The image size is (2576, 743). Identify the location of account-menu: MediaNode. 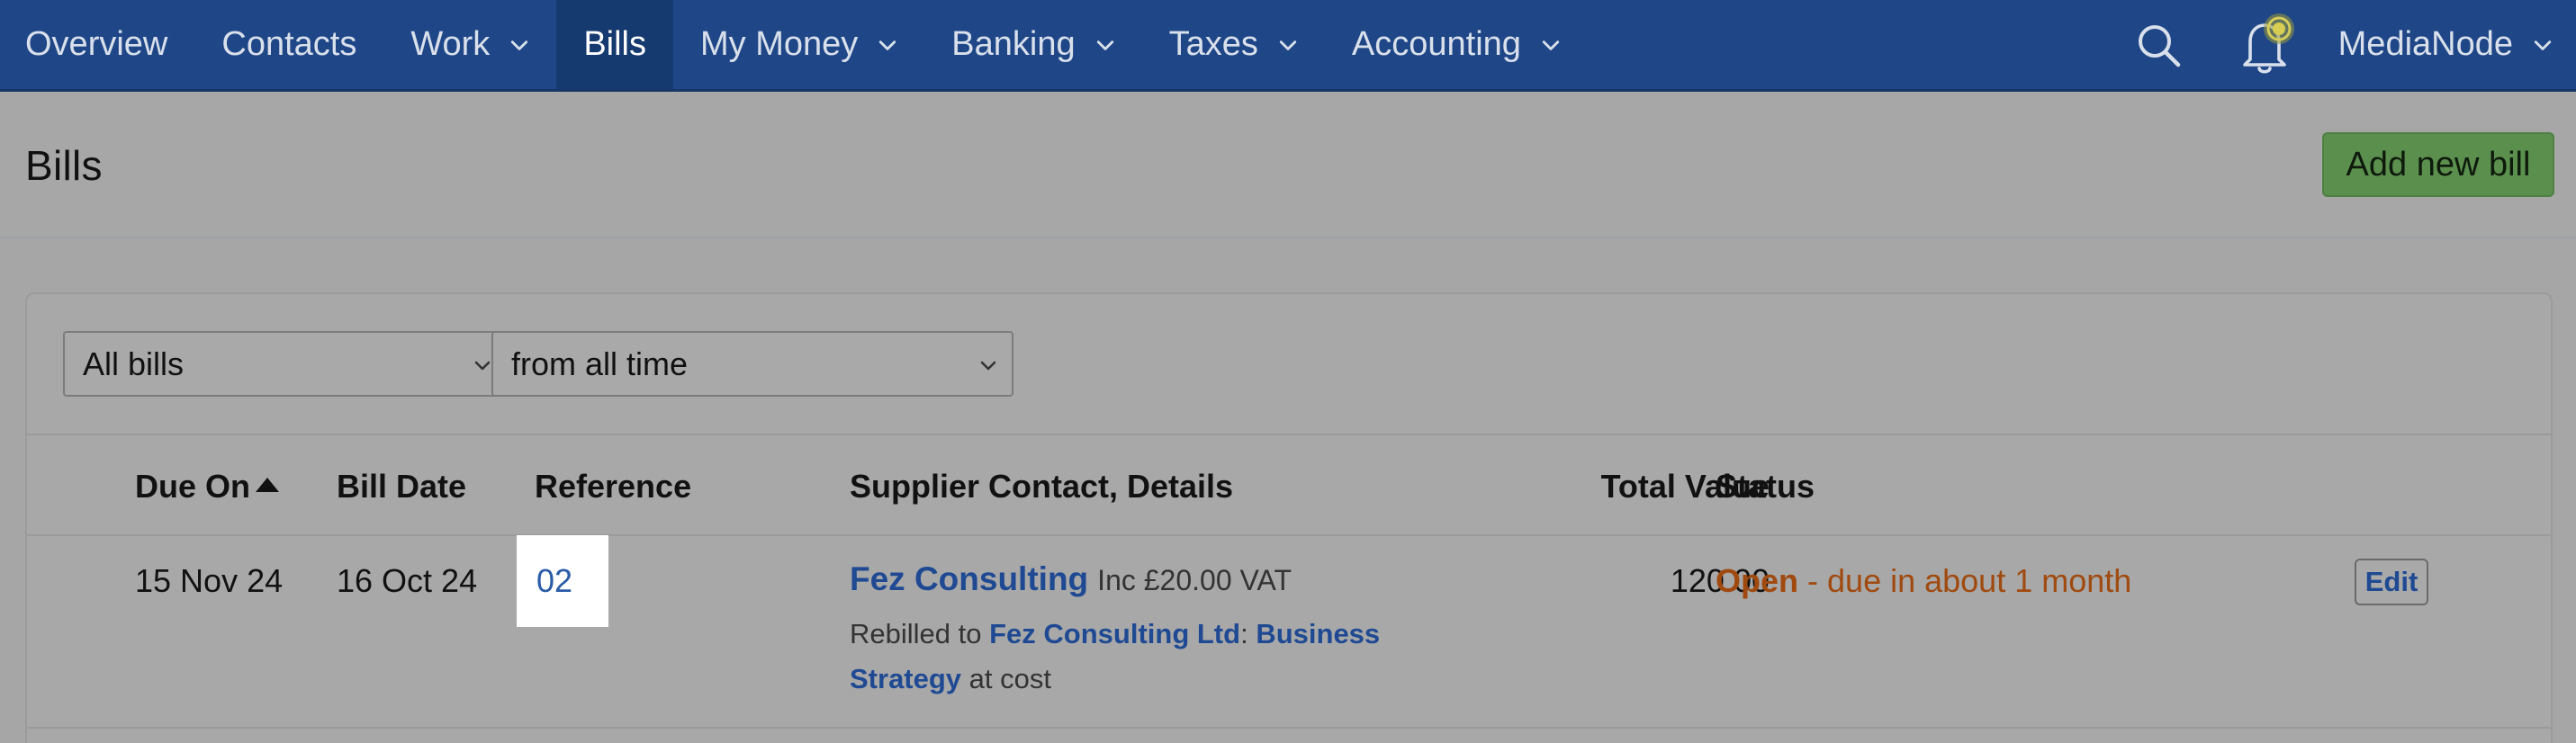
(2439, 44).